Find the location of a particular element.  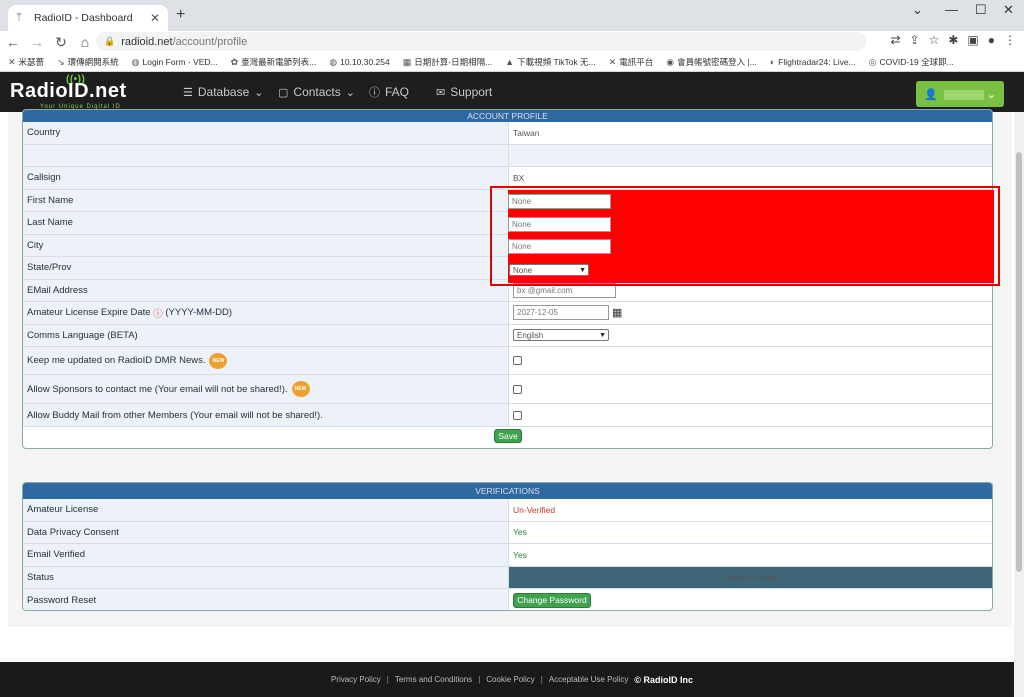

bookmark-icon: ▦ is located at coordinates (407, 61).